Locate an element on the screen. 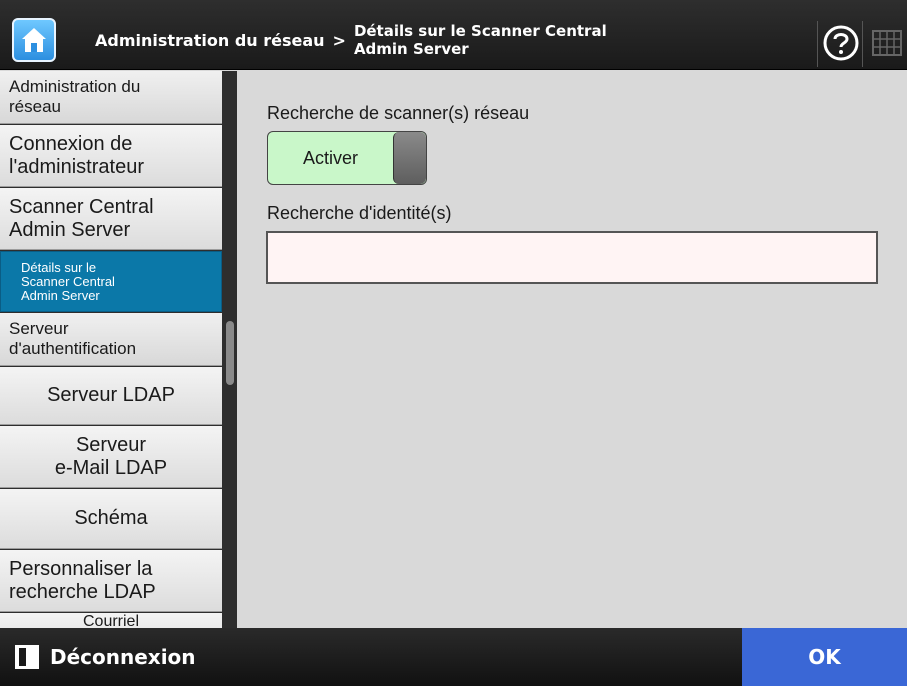 The height and width of the screenshot is (686, 907). ok-button: OK is located at coordinates (824, 657).